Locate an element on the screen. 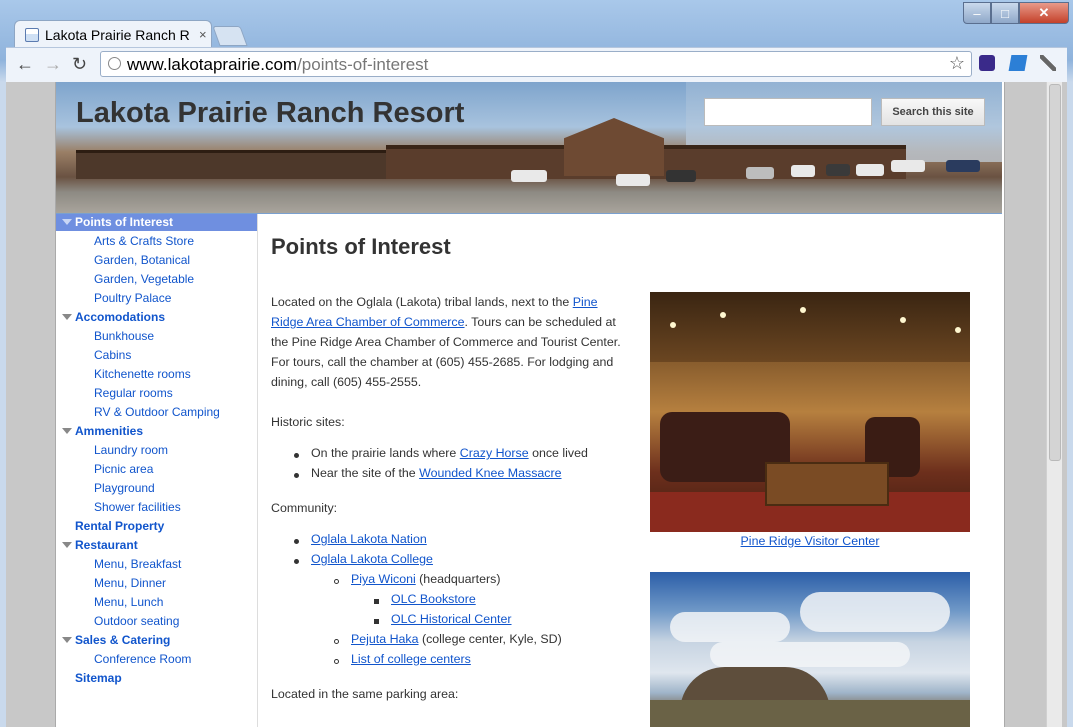 The image size is (1073, 727). url-text: www.lakotaprairie.com/points-of-interest is located at coordinates (277, 65).